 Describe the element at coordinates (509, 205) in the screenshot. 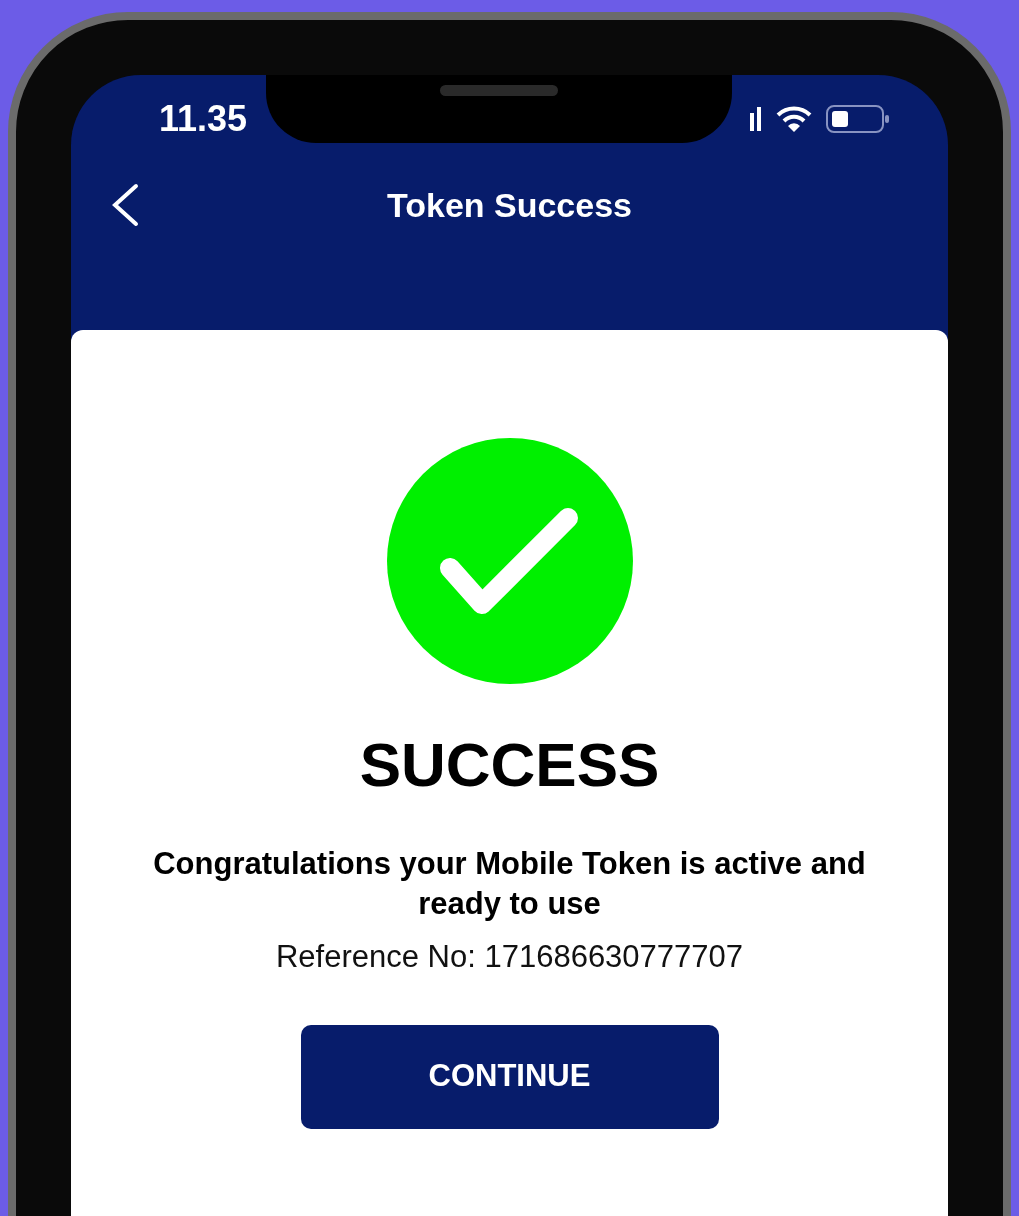

I see `screen-title: Token Success` at that location.